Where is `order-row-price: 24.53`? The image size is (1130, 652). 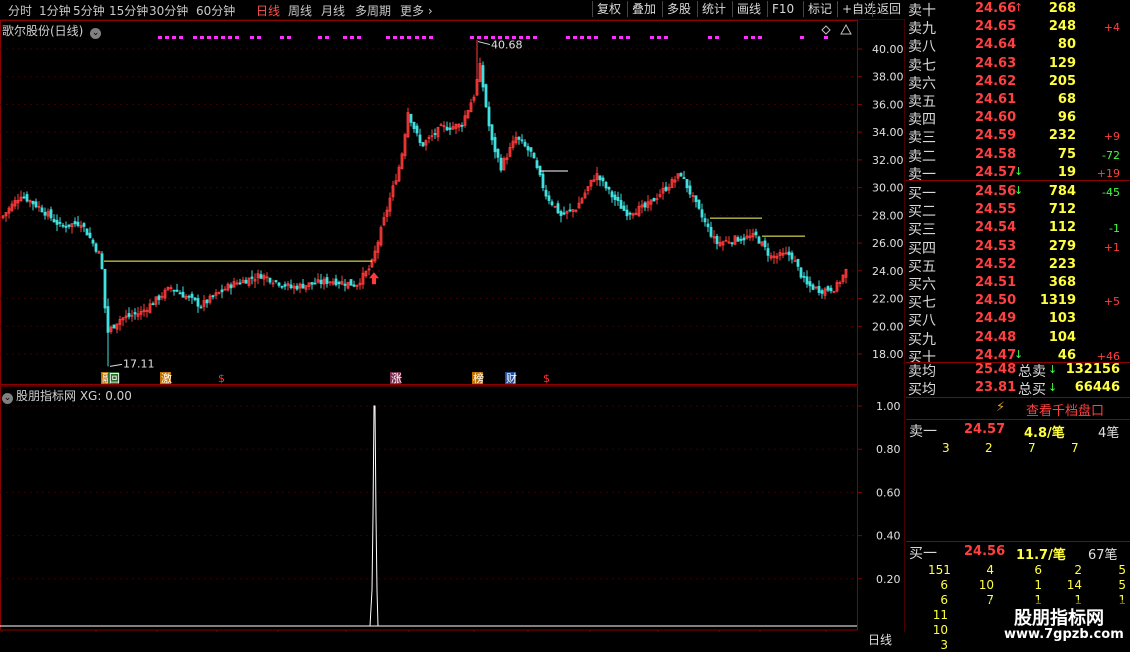 order-row-price: 24.53 is located at coordinates (996, 246).